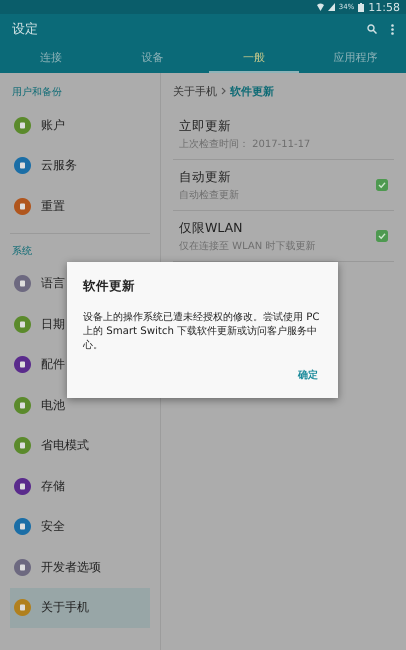 Image resolution: width=406 pixels, height=650 pixels. I want to click on section-header: 系统, so click(22, 251).